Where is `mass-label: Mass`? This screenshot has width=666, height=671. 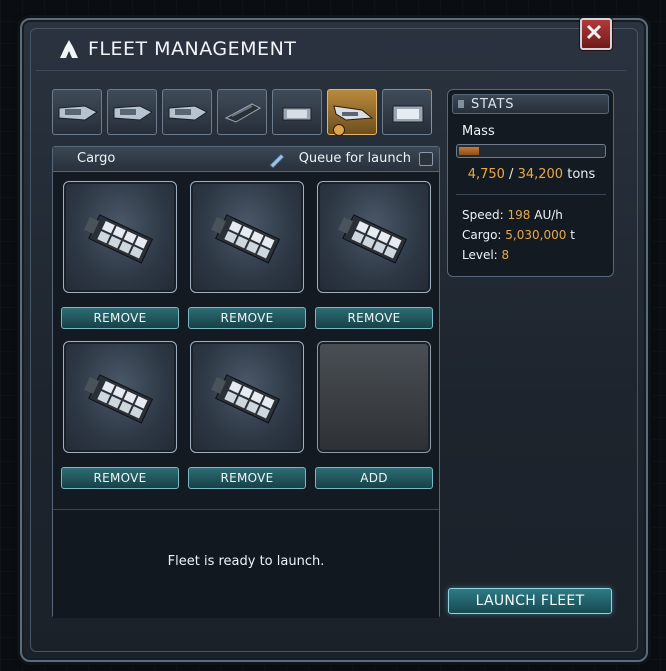 mass-label: Mass is located at coordinates (478, 131).